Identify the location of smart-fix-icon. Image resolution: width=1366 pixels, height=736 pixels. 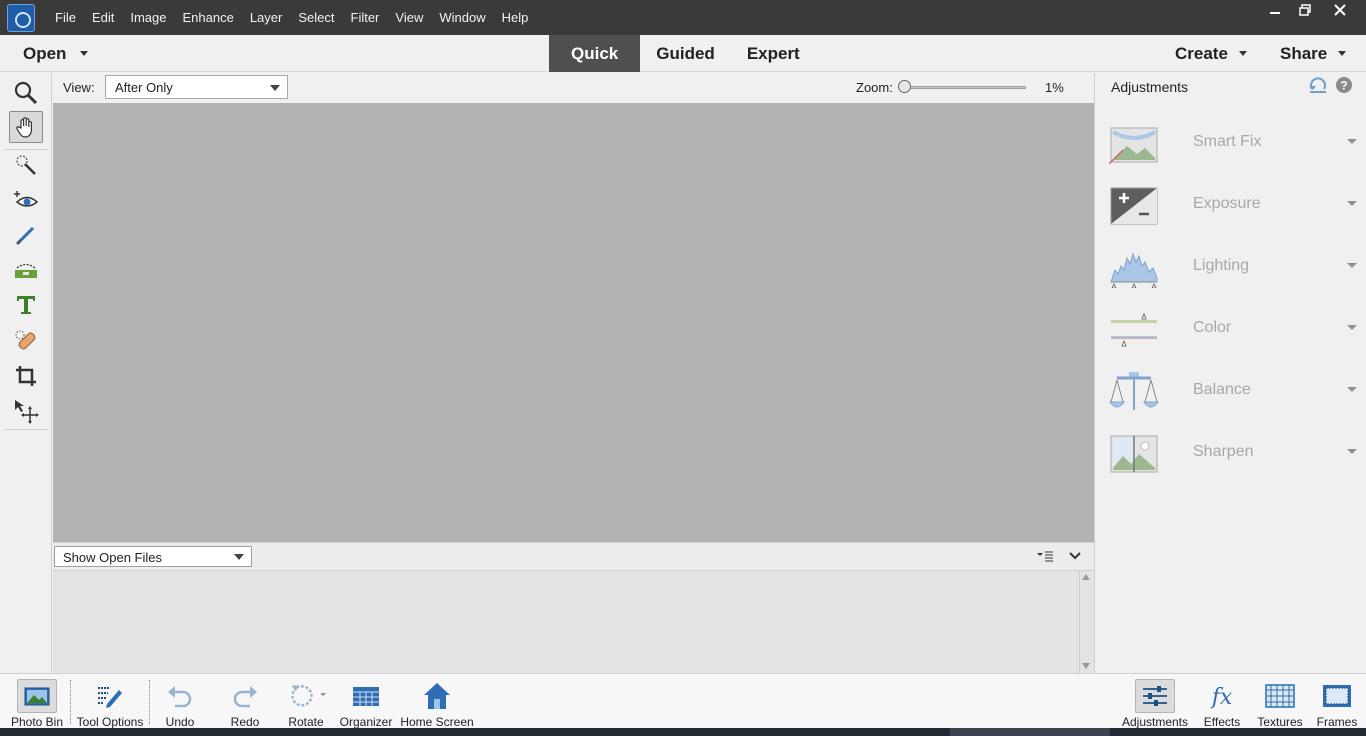
(1133, 145).